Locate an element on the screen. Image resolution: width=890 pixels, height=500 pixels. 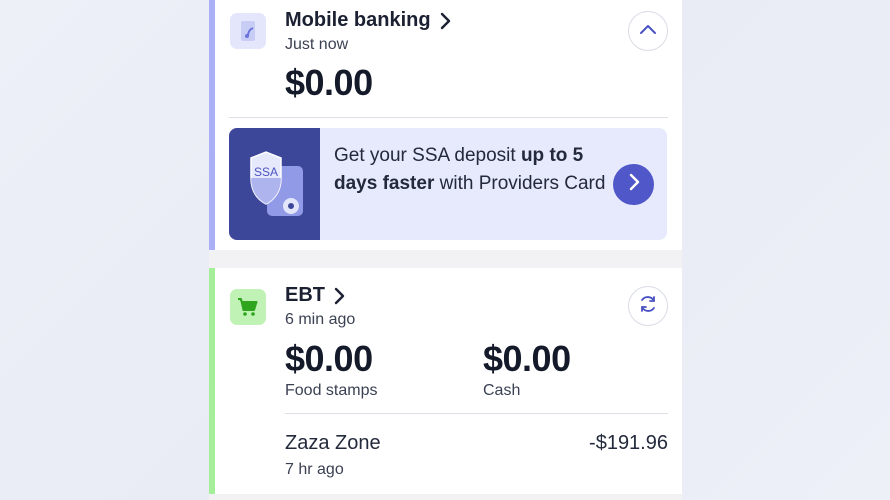
mobile-banking-title: Mobile banking is located at coordinates (358, 20).